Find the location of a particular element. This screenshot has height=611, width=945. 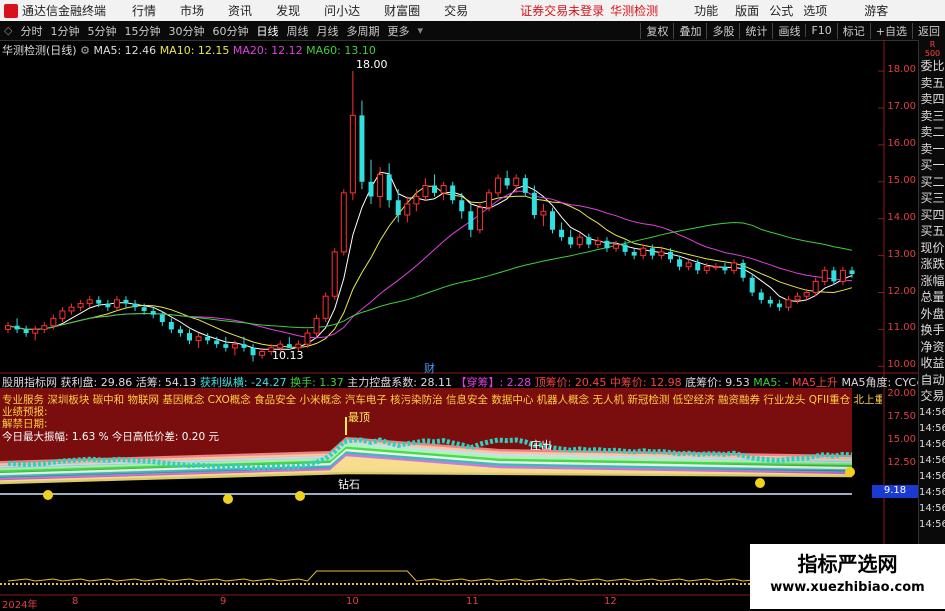

sidebar-item: 委比 is located at coordinates (932, 66).